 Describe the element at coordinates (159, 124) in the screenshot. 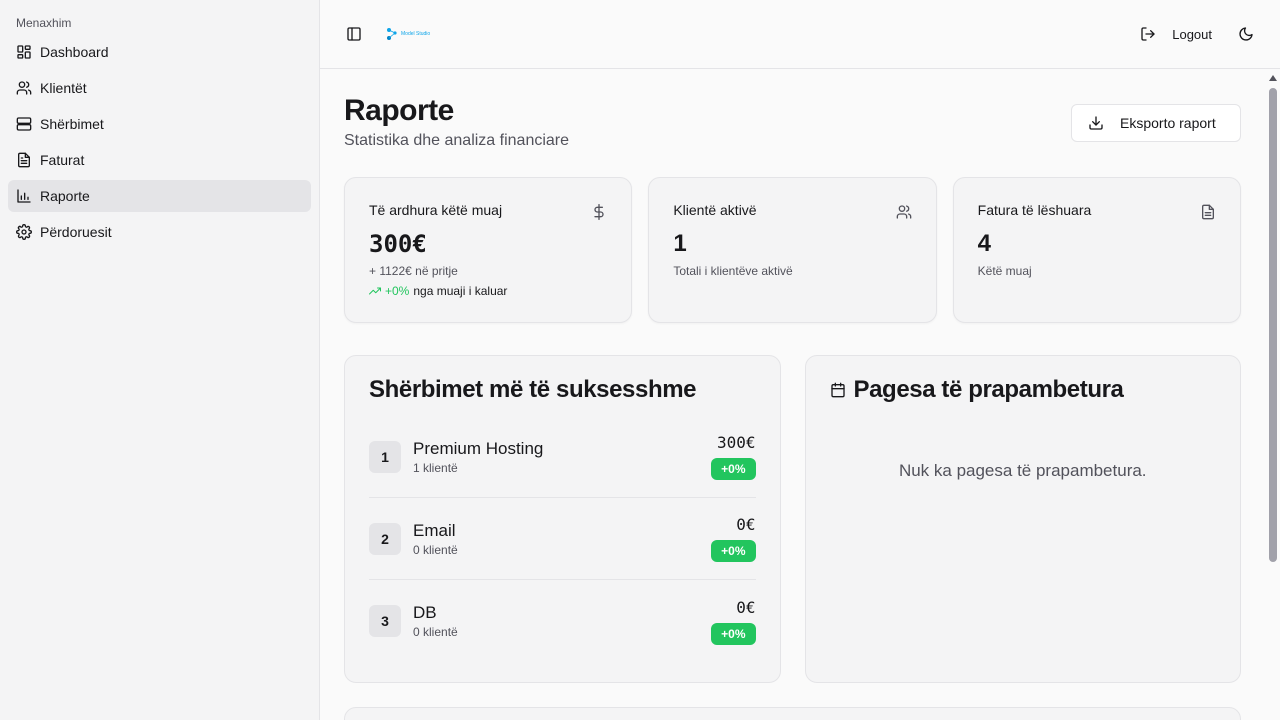

I see `sidebar-item-services: Shërbimet` at that location.